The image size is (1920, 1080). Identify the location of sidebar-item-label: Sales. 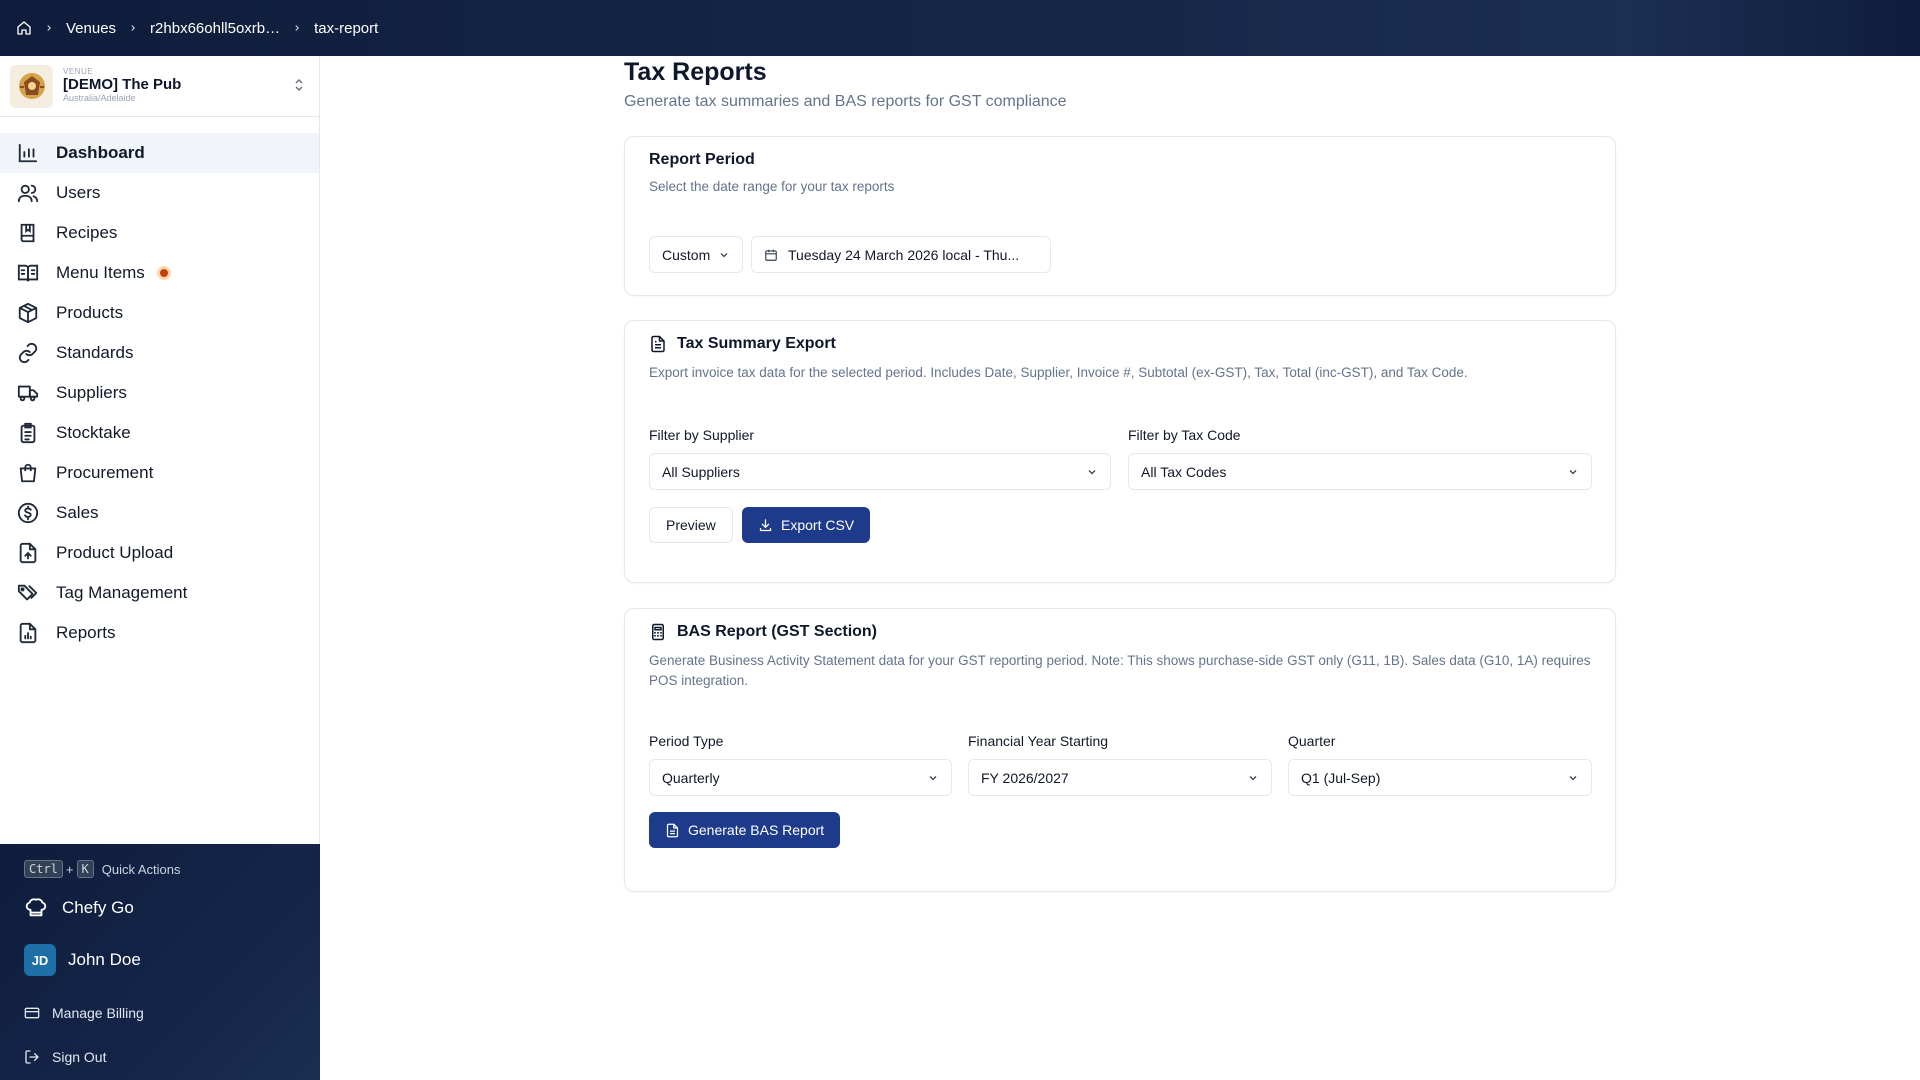
(77, 512).